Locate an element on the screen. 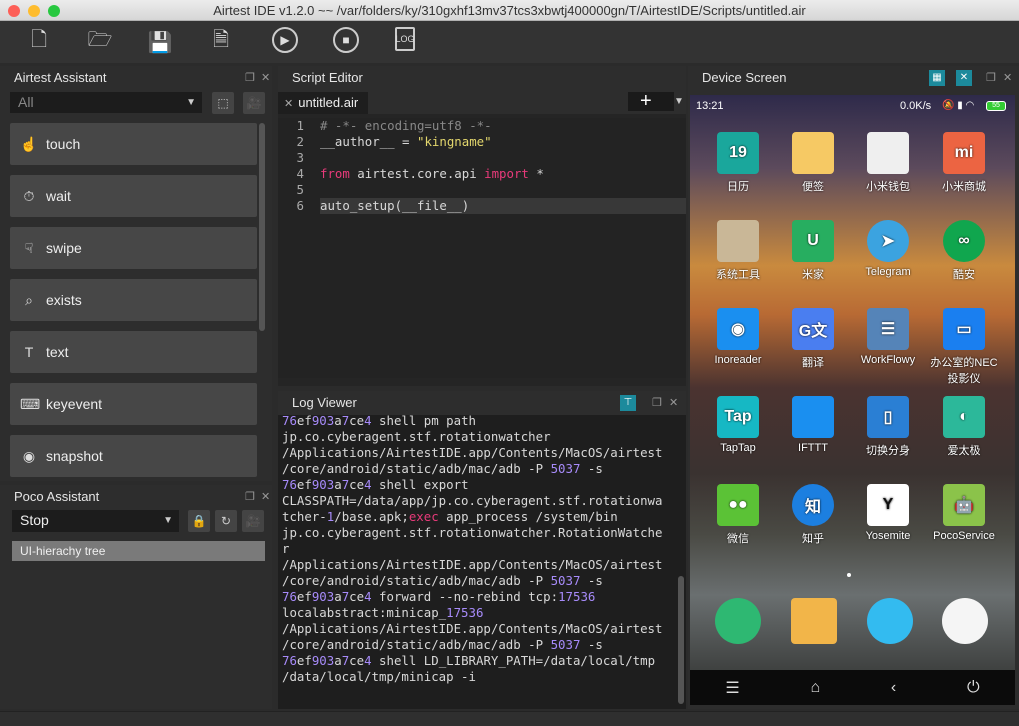 The height and width of the screenshot is (726, 1019). new-tab-button: + is located at coordinates (651, 101).